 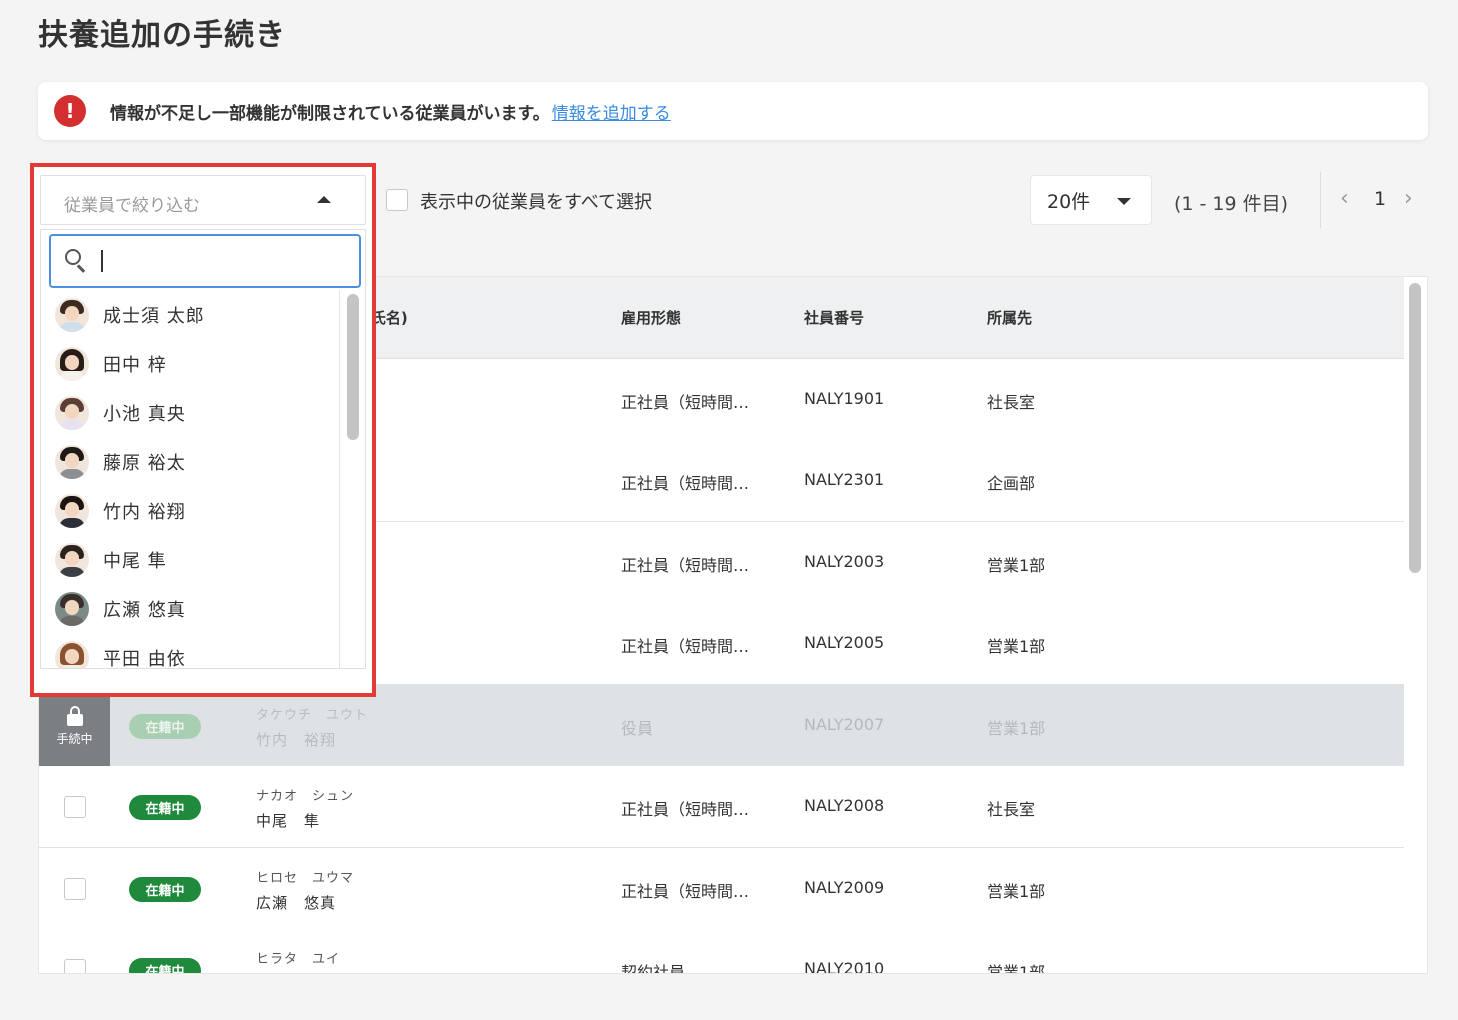 I want to click on name-kanji: 広瀬 悠真, so click(x=296, y=903).